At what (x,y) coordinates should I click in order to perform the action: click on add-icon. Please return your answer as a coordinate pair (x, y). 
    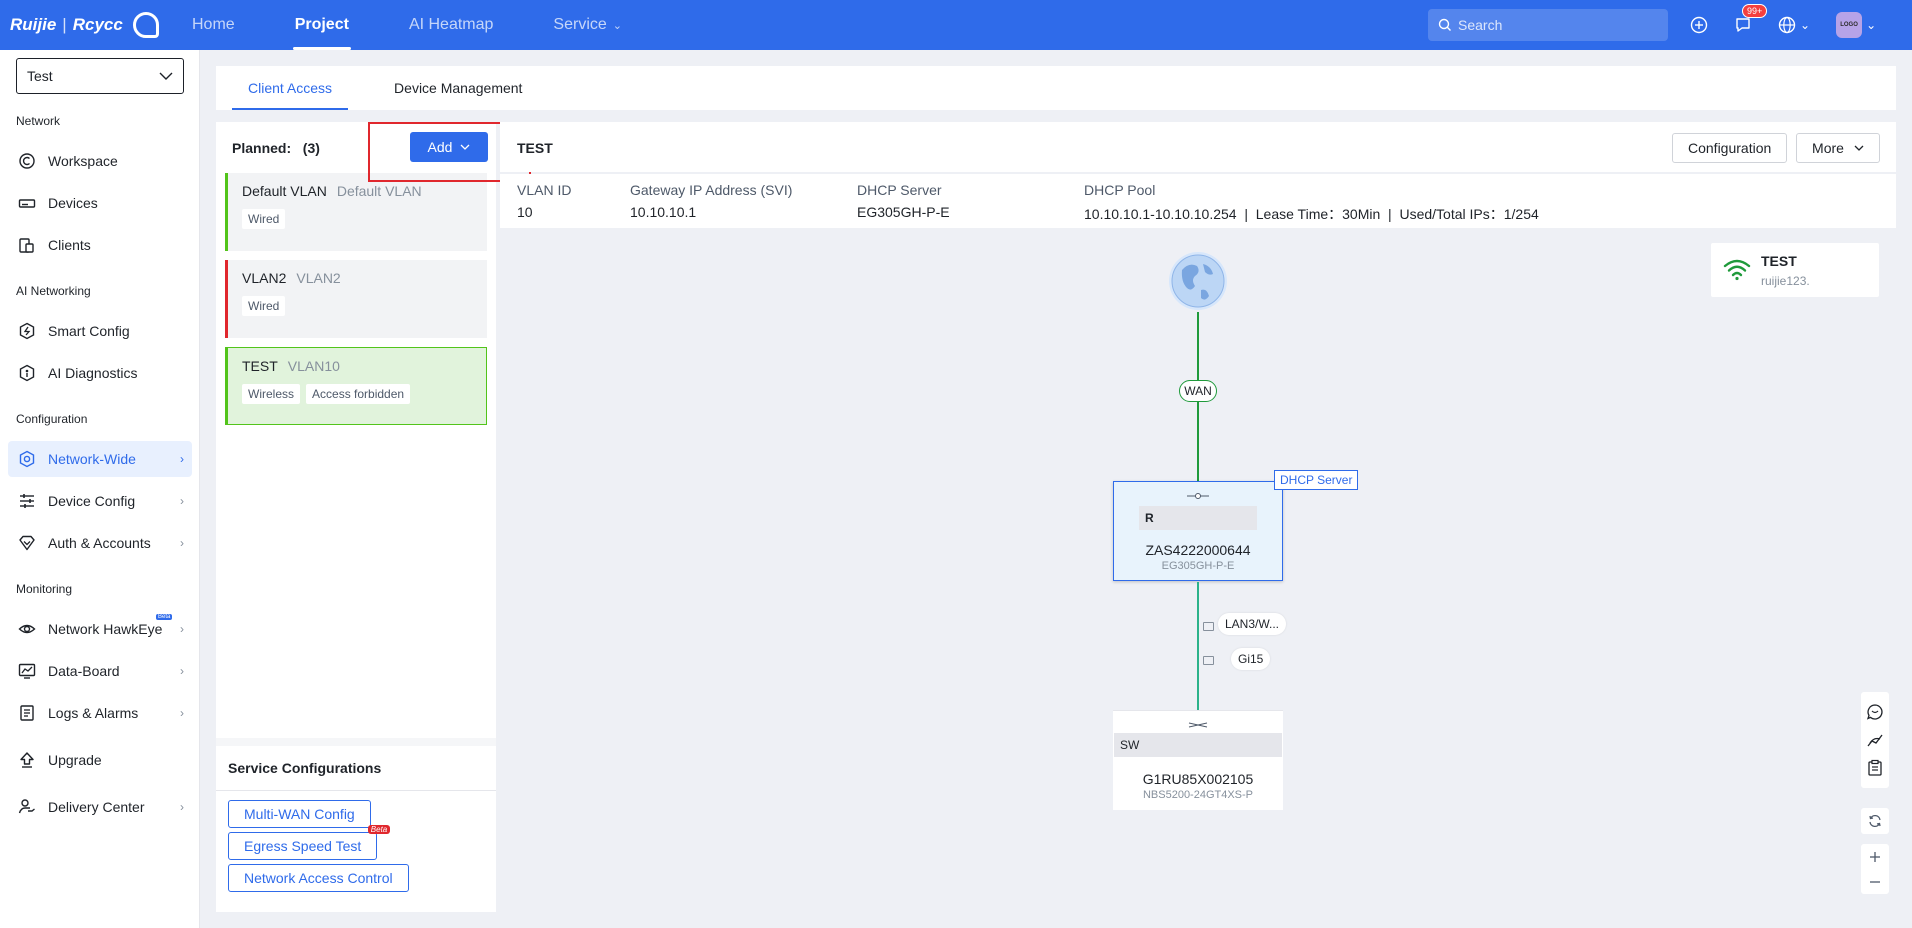
    Looking at the image, I should click on (1699, 25).